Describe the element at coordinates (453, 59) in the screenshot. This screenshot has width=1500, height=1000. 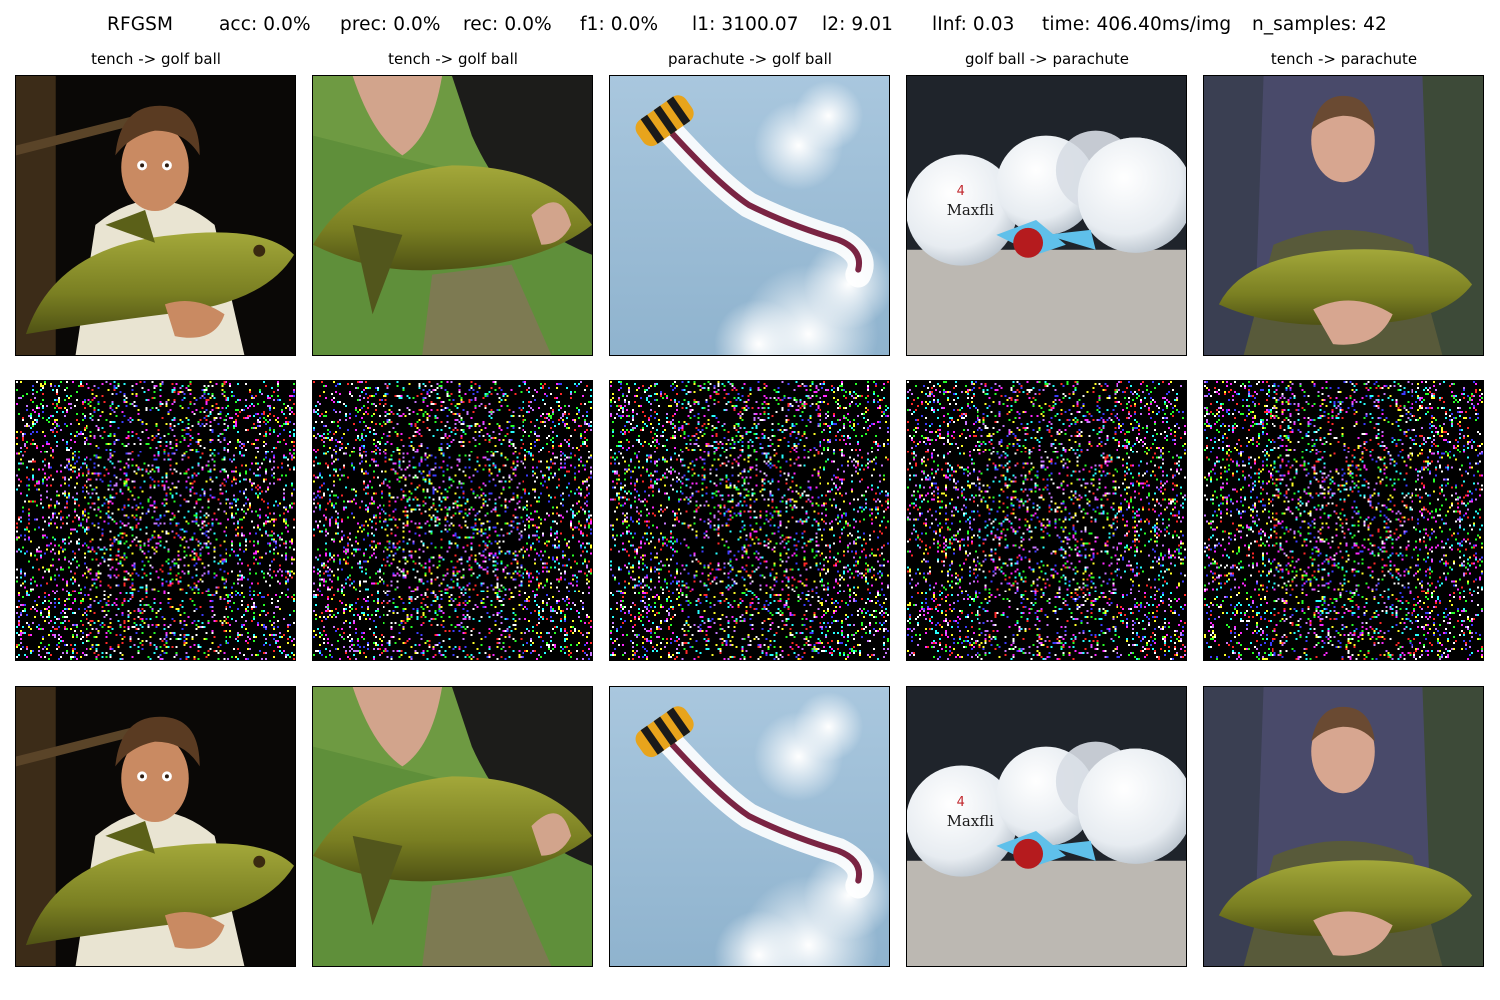
I see `column-title-2: tench -> golf ball` at that location.